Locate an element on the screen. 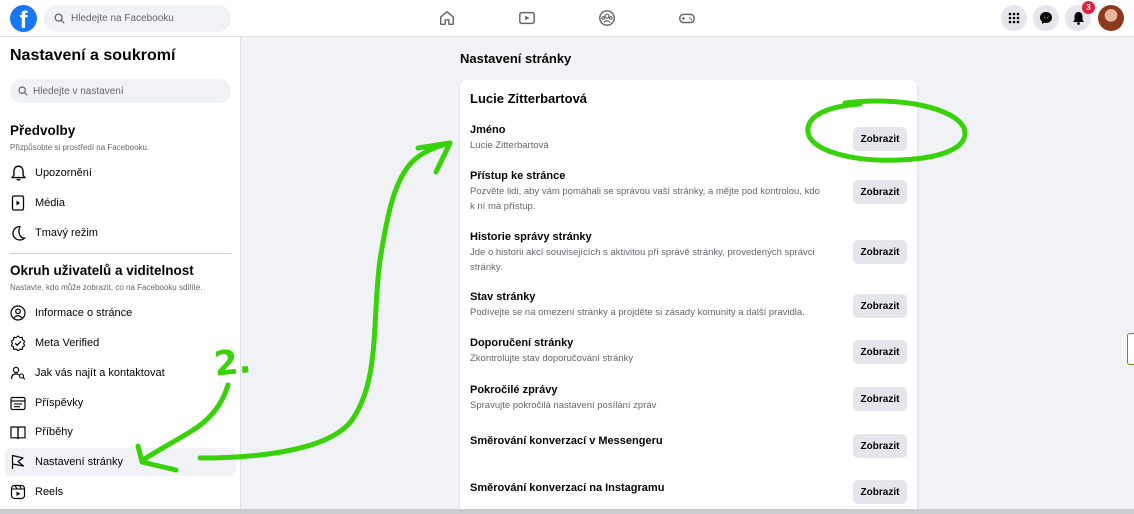 Image resolution: width=1134 pixels, height=514 pixels. audience-heading: Okruh uživatelů a viditelnost is located at coordinates (102, 270).